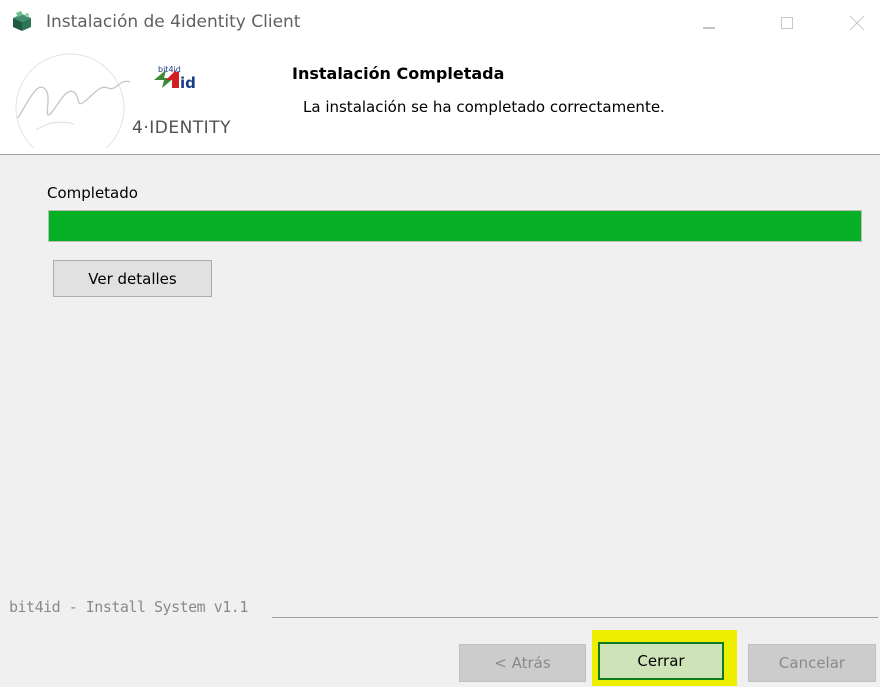 Image resolution: width=880 pixels, height=687 pixels. Describe the element at coordinates (661, 661) in the screenshot. I see `close-button: Cerrar` at that location.